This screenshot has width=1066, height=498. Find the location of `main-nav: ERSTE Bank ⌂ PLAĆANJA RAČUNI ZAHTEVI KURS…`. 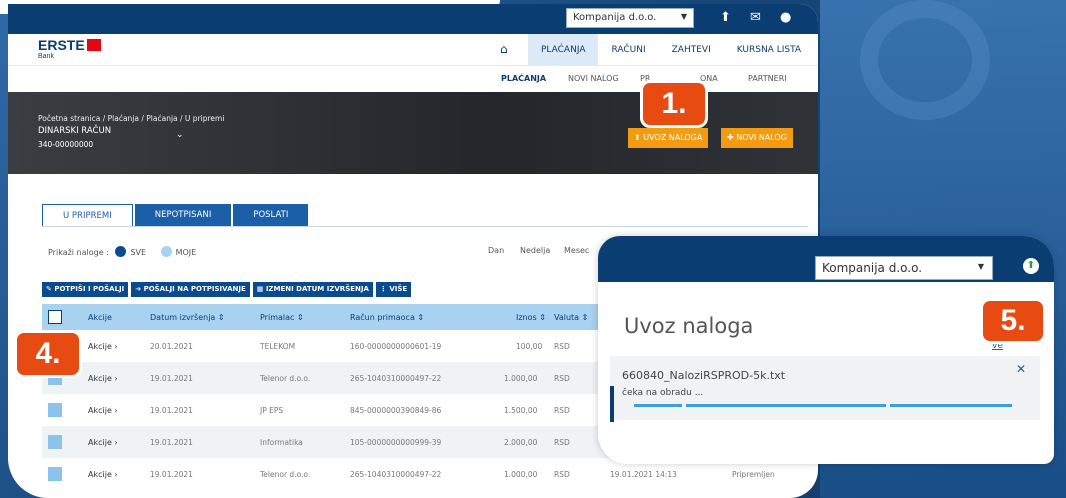

main-nav: ERSTE Bank ⌂ PLAĆANJA RAČUNI ZAHTEVI KURS… is located at coordinates (413, 50).